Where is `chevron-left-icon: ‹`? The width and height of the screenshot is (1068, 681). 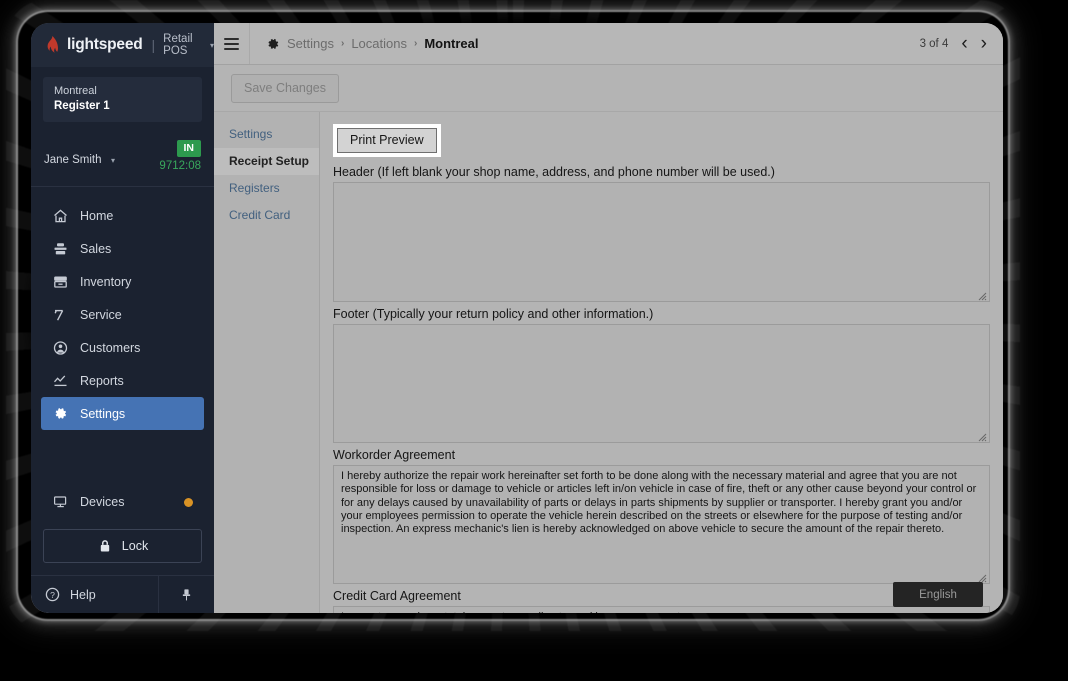
chevron-left-icon: ‹ is located at coordinates (964, 43).